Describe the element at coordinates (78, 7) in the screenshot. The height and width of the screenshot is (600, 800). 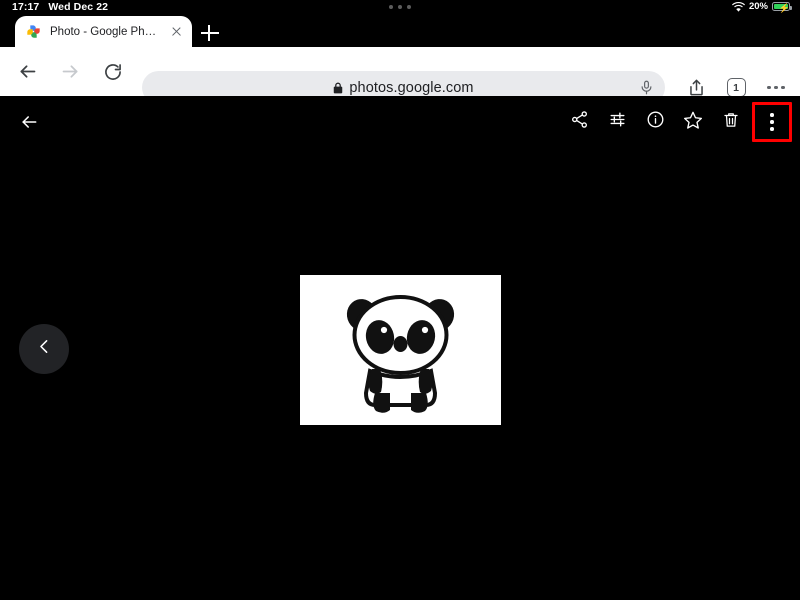
I see `status-date: Wed Dec 22` at that location.